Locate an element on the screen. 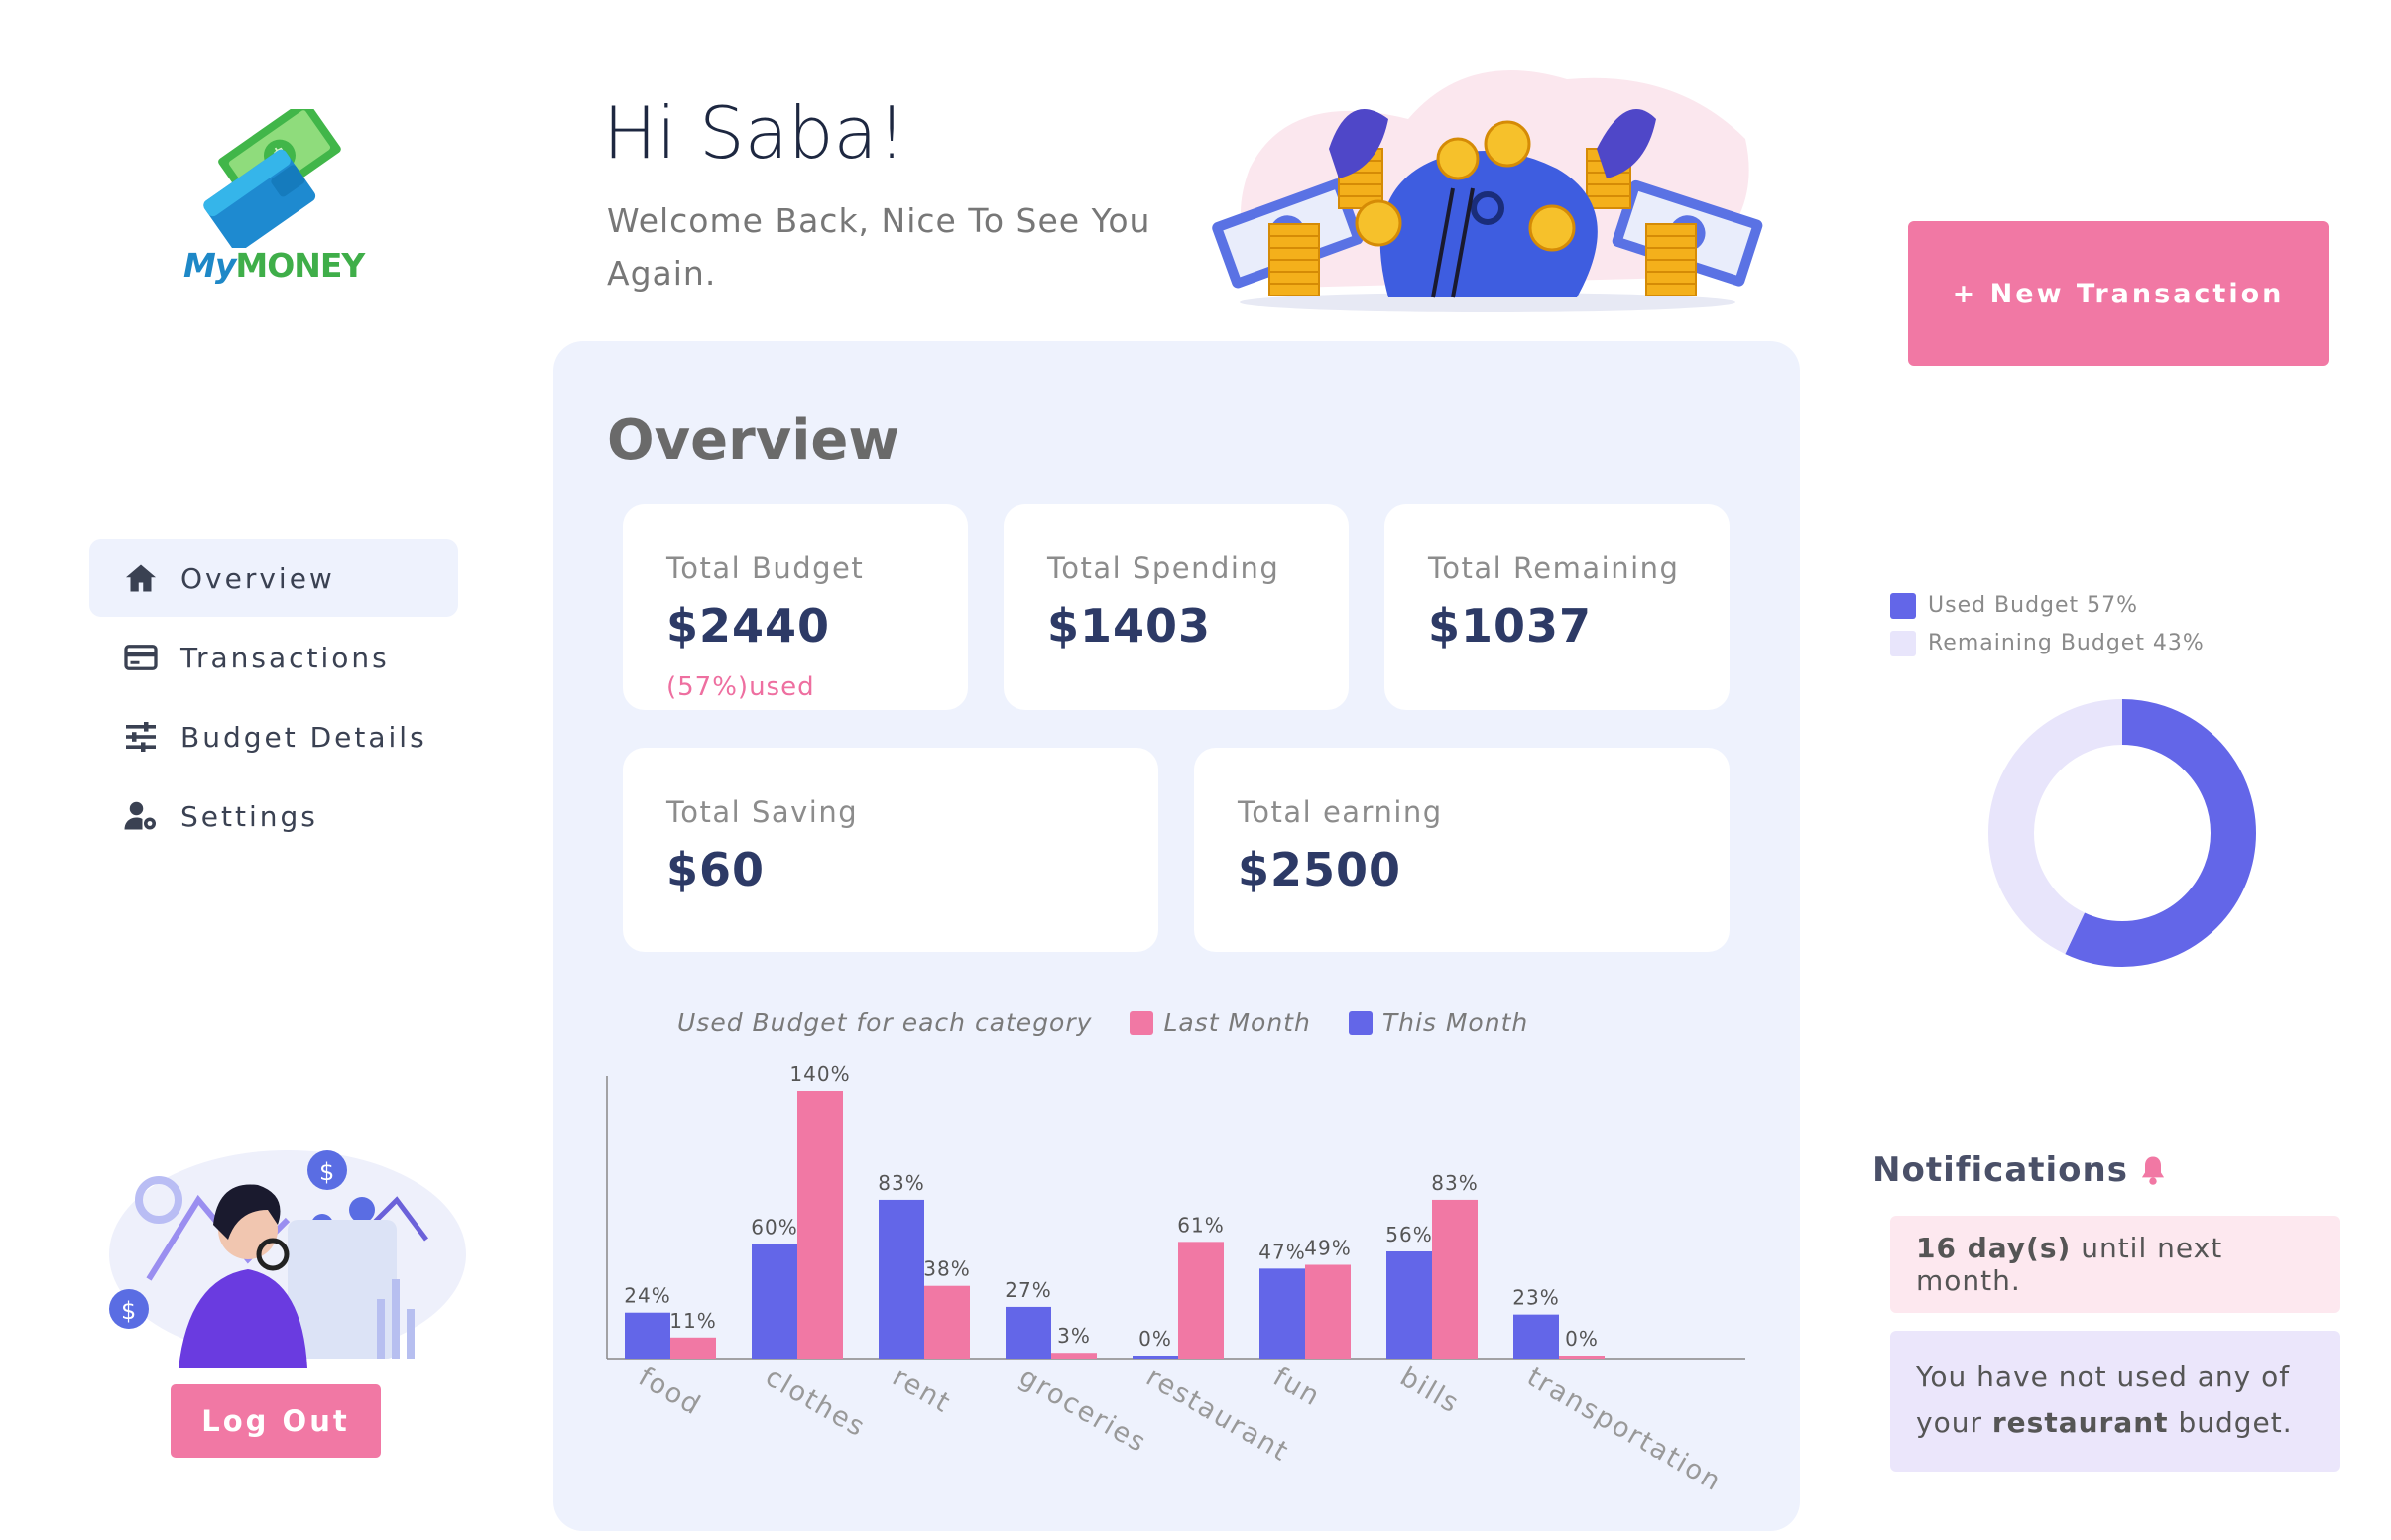  bar-value-label: 11% is located at coordinates (692, 1321).